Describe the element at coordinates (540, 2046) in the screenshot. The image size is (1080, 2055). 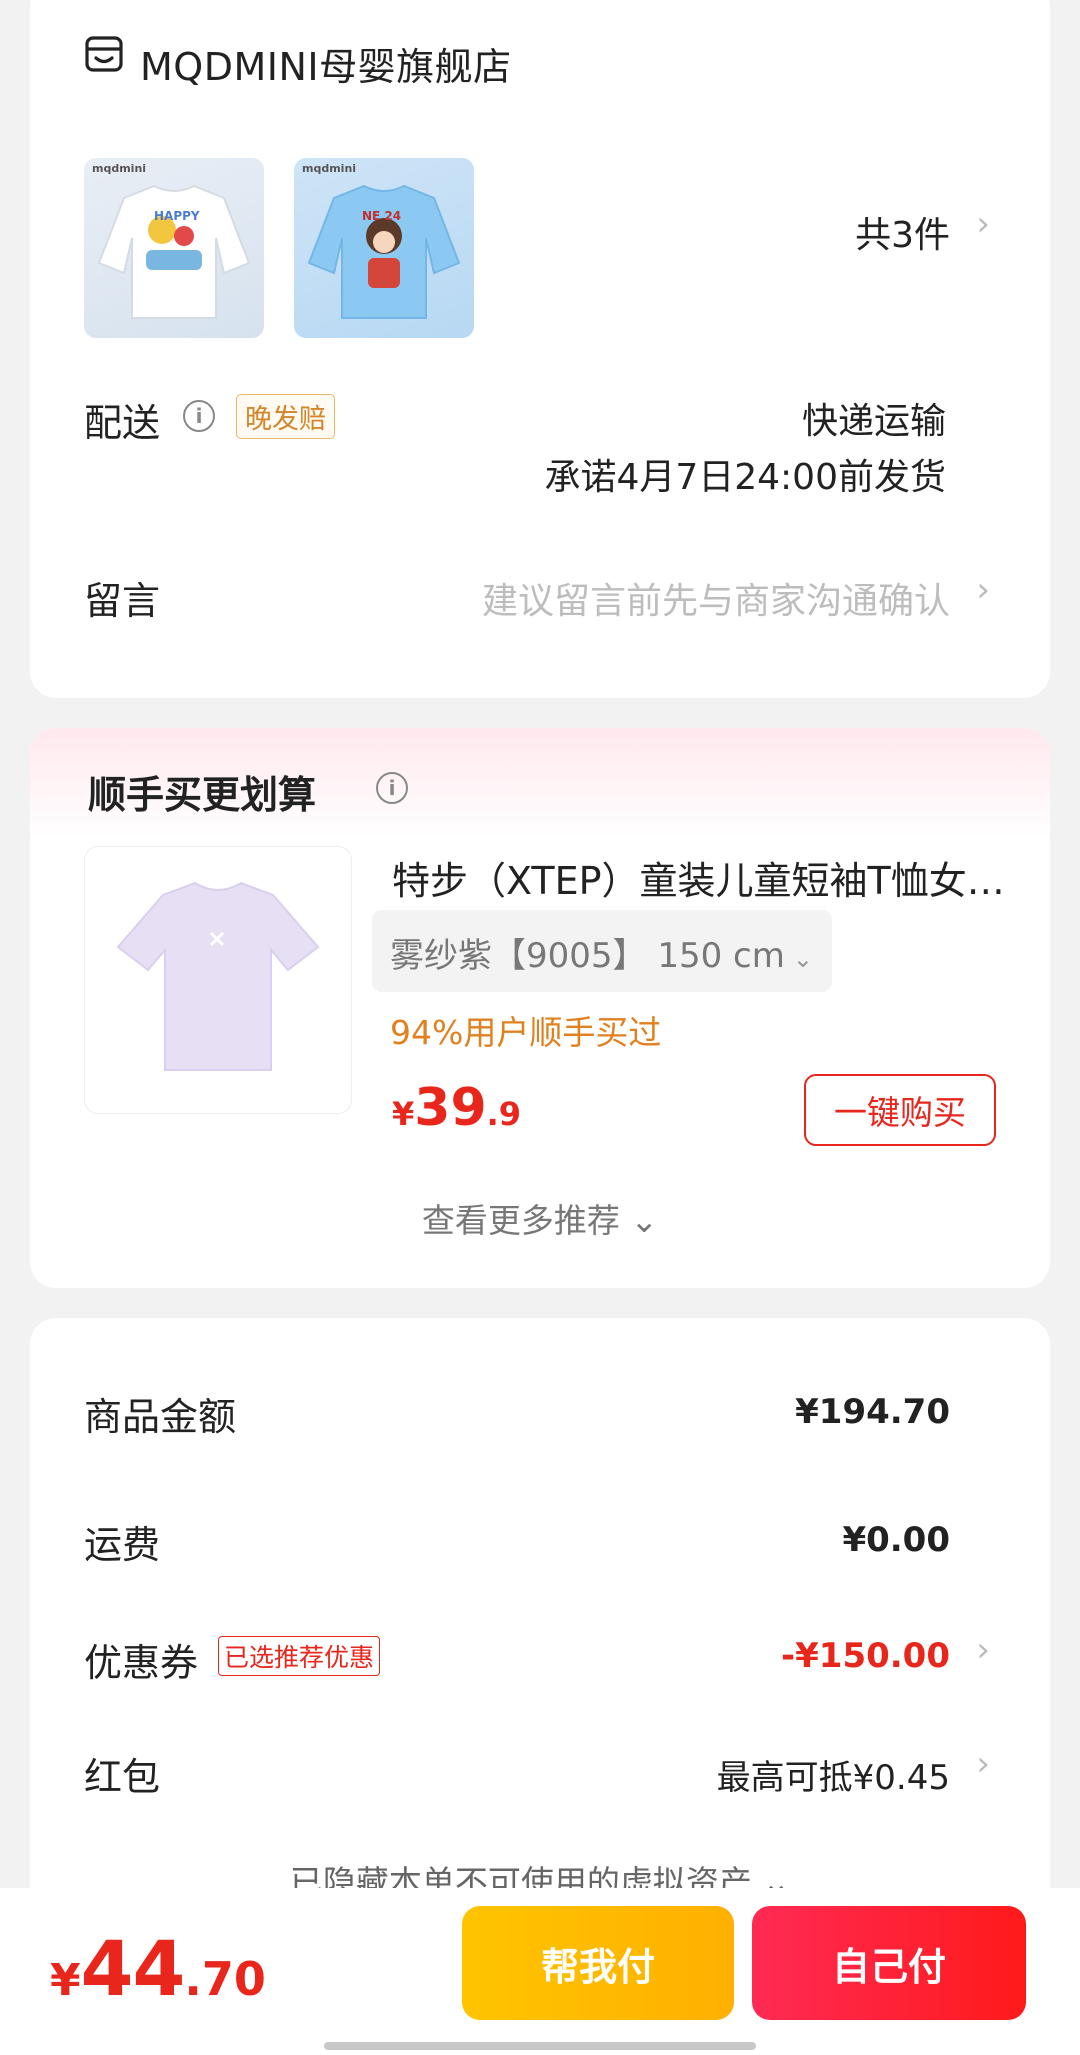
I see `home-indicator` at that location.